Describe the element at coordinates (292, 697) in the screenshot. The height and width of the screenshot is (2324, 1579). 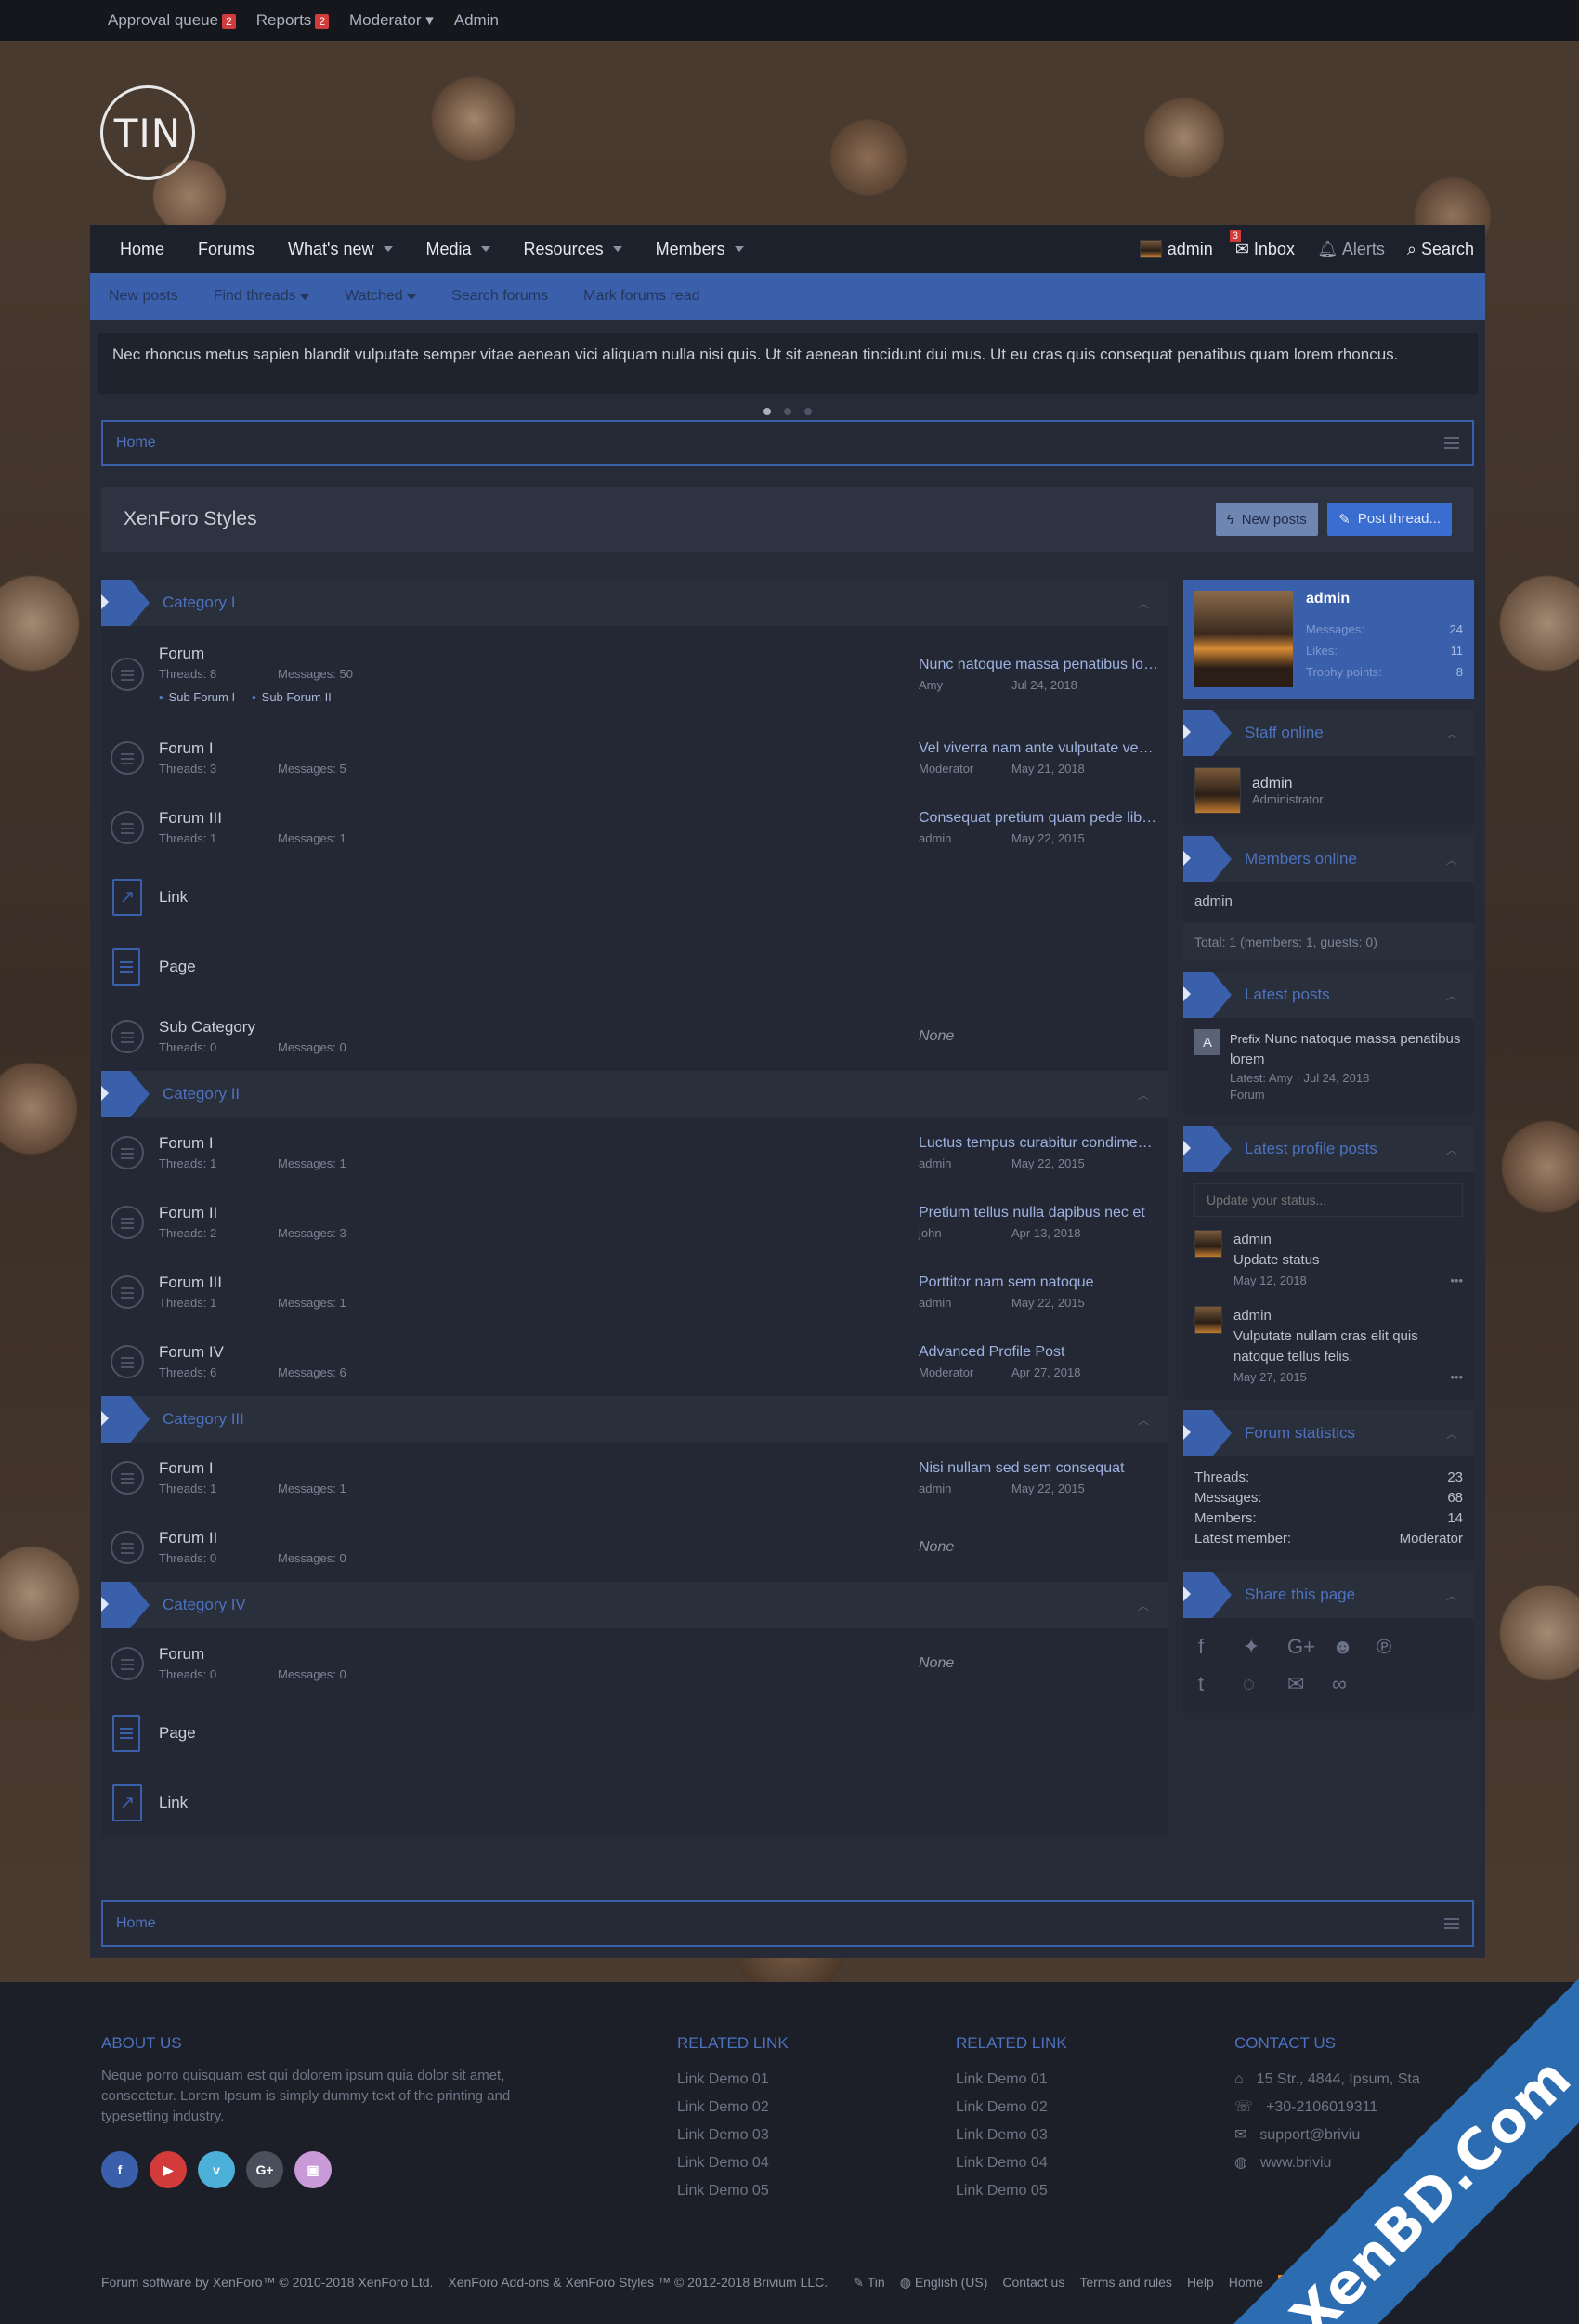
I see `sub-forum-link: Sub Forum II` at that location.